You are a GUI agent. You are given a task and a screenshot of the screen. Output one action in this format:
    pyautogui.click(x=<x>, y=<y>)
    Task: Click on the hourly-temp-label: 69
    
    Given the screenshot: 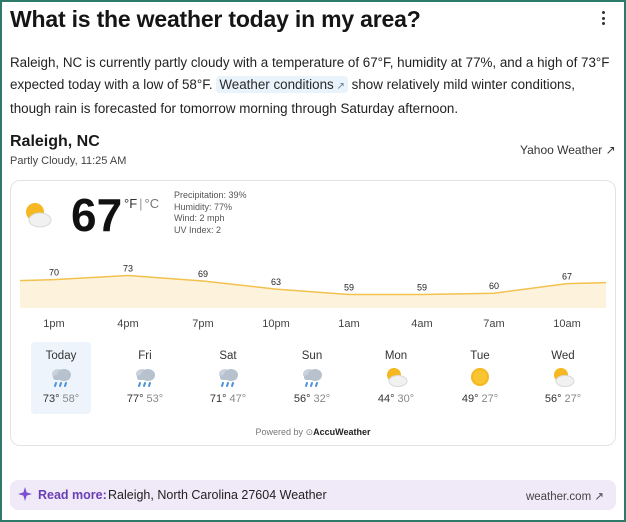 What is the action you would take?
    pyautogui.click(x=203, y=274)
    